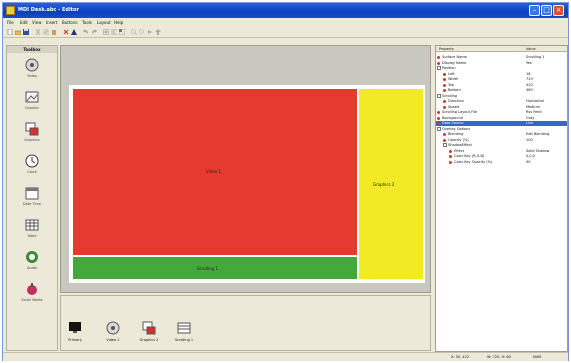  Describe the element at coordinates (546, 10) in the screenshot. I see `maximize-button: □` at that location.